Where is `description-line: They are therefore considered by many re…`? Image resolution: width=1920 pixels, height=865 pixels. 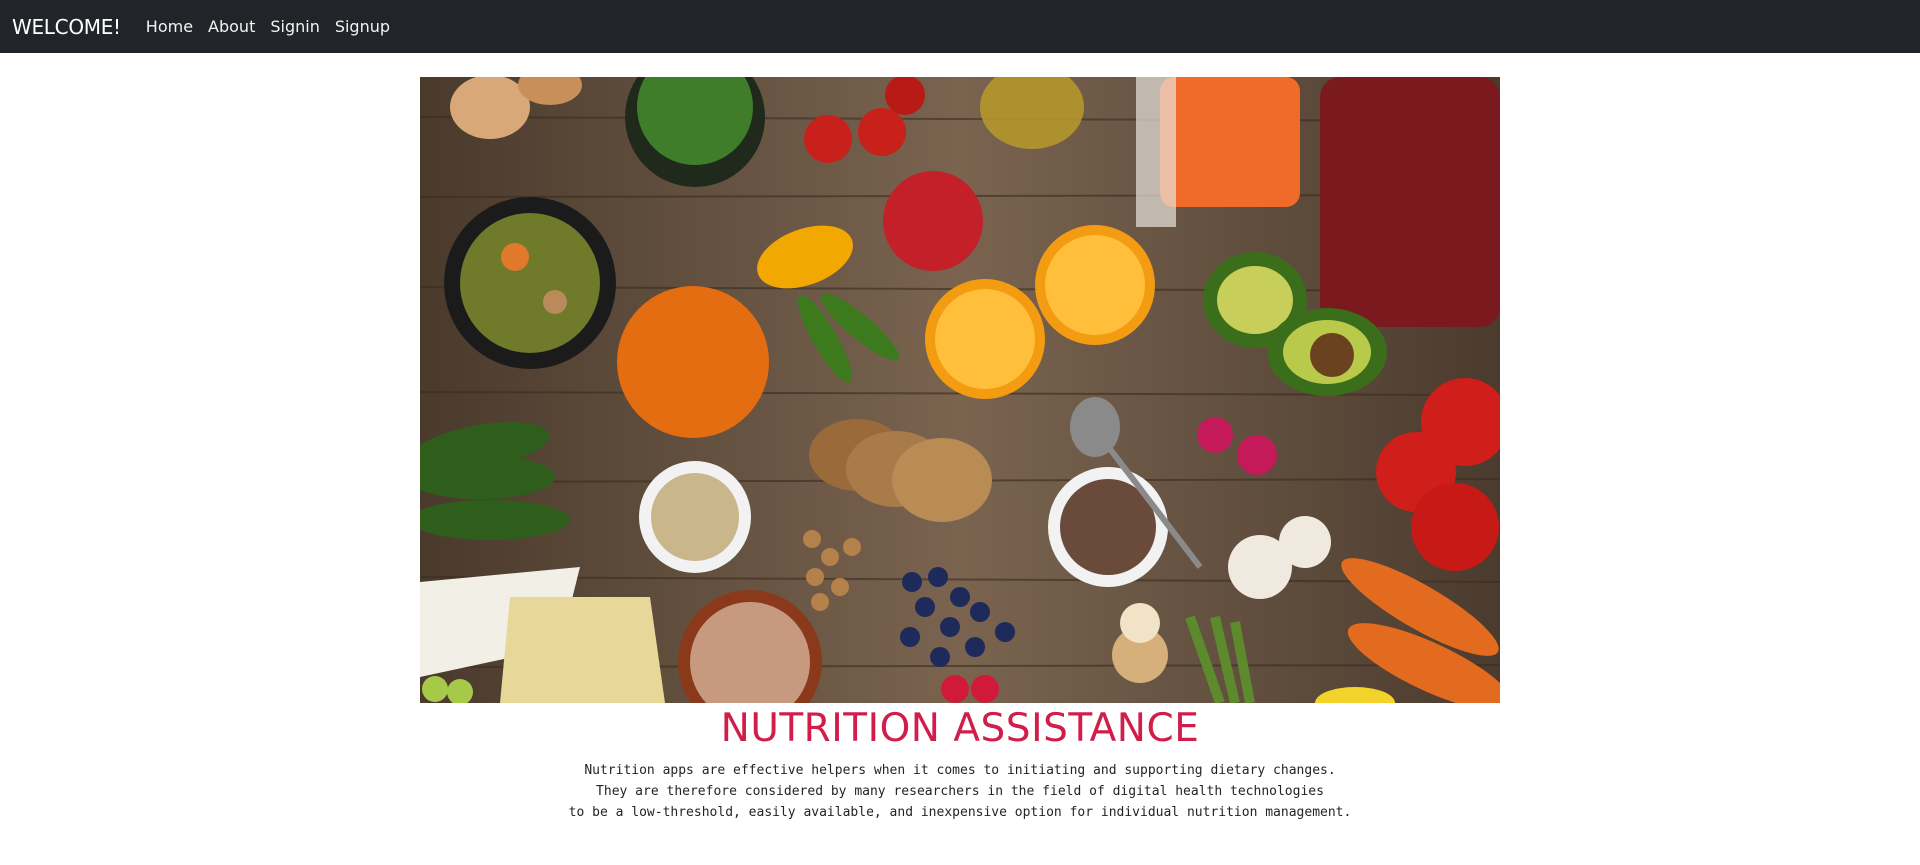
description-line: They are therefore considered by many re… is located at coordinates (960, 791).